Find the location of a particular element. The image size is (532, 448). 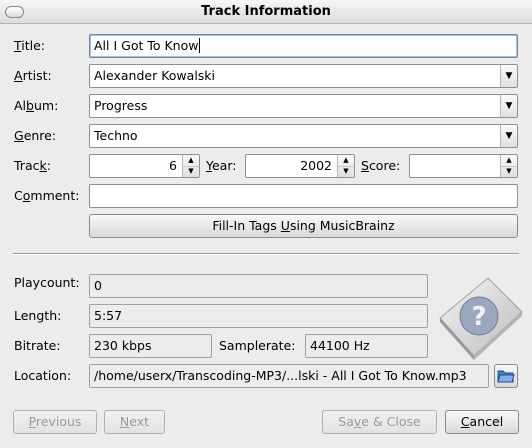

separator is located at coordinates (266, 254).